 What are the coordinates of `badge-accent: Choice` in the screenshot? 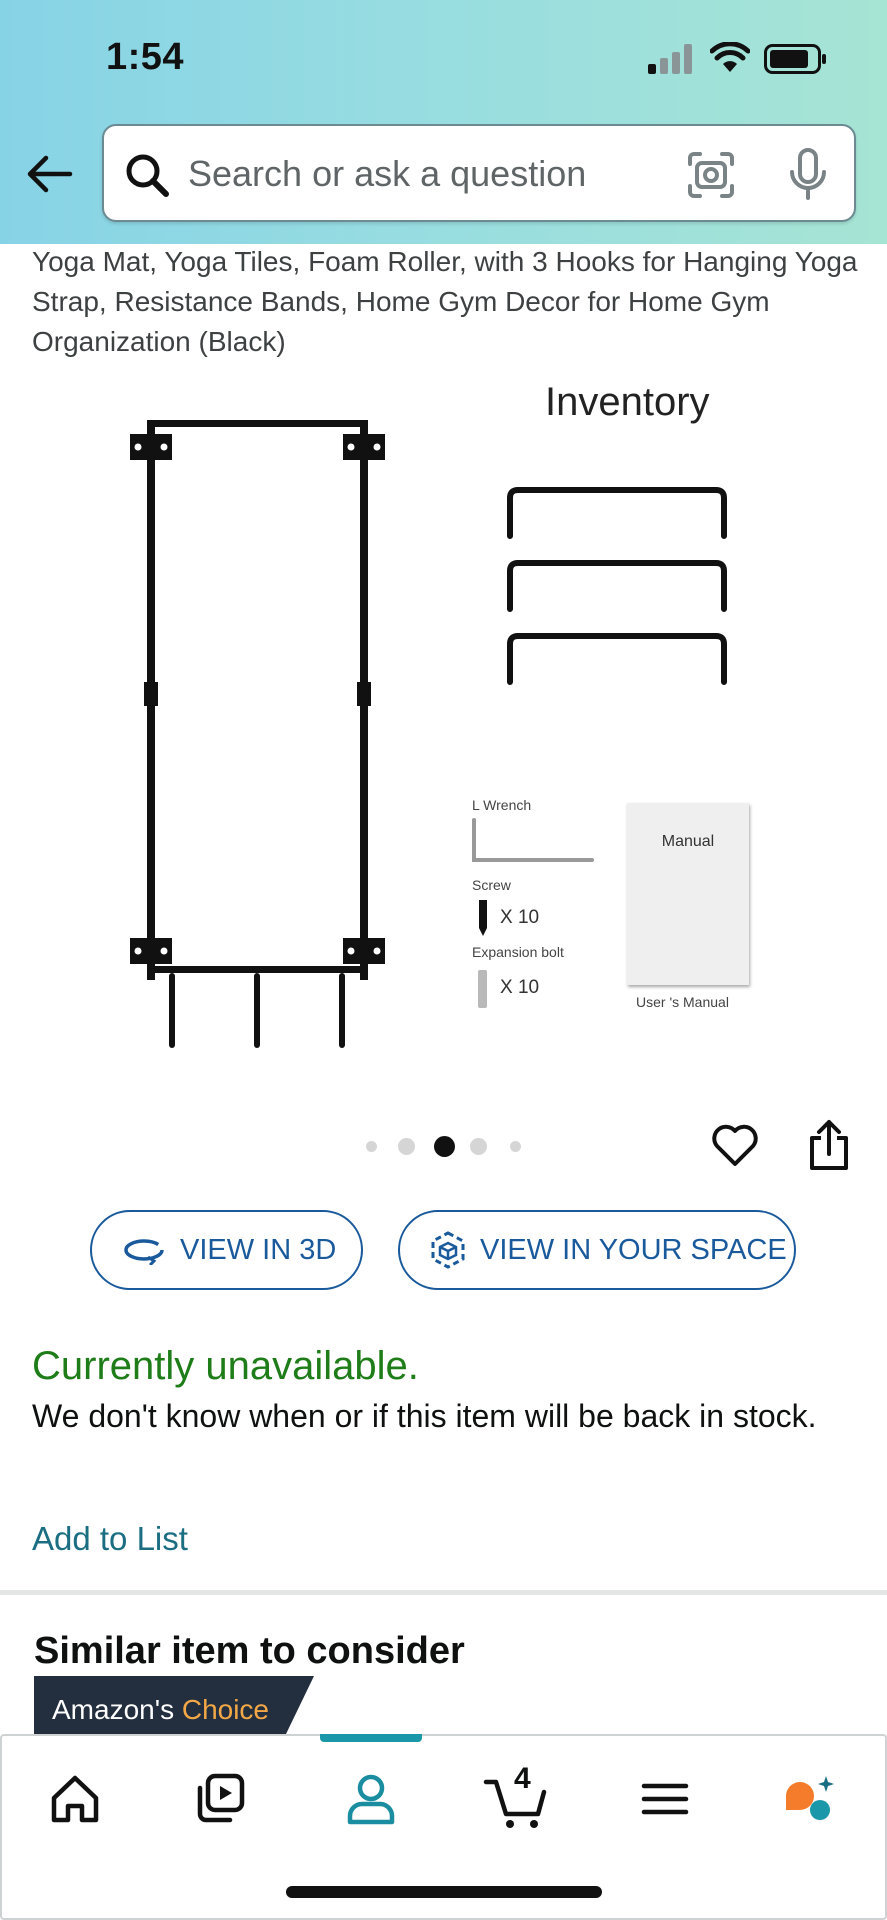 It's located at (225, 1709).